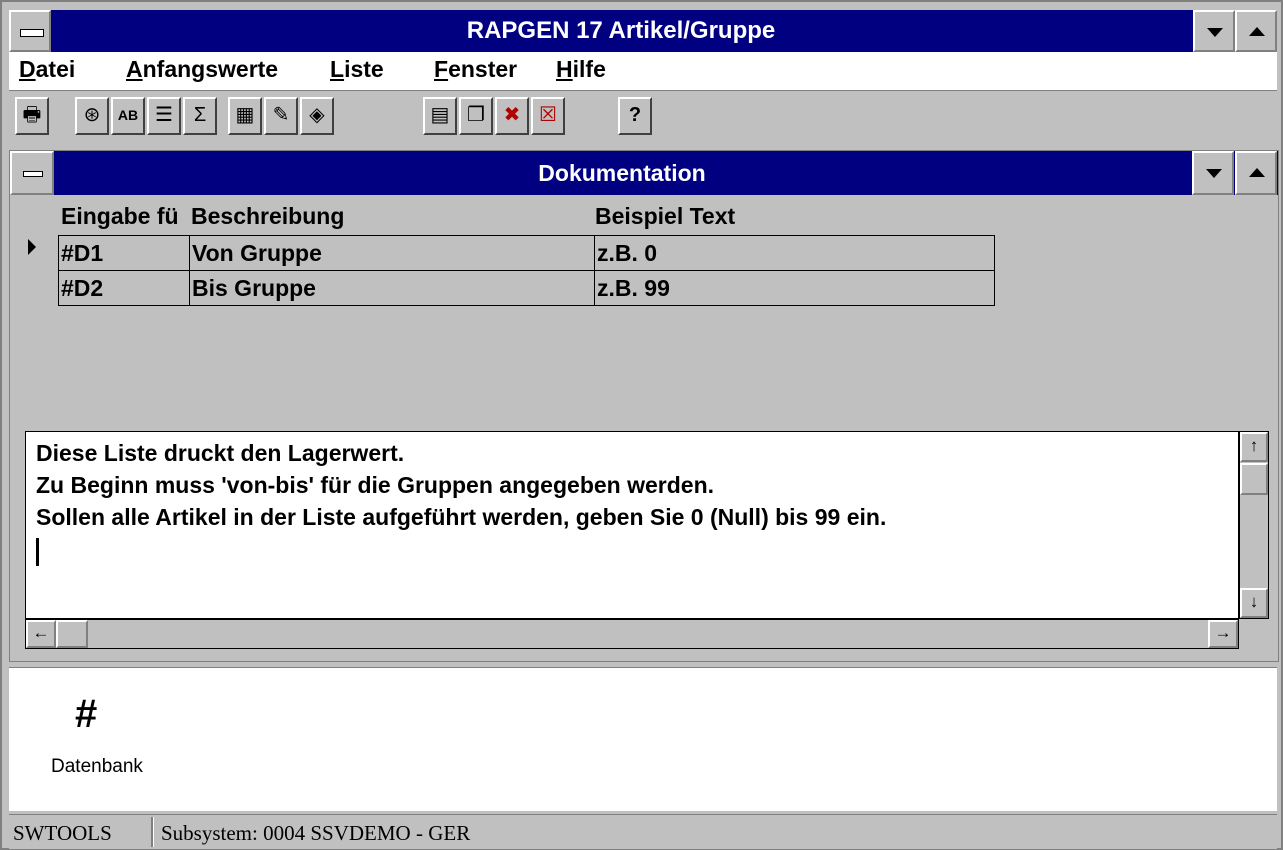 The width and height of the screenshot is (1283, 850). I want to click on print-button: 🖶, so click(32, 116).